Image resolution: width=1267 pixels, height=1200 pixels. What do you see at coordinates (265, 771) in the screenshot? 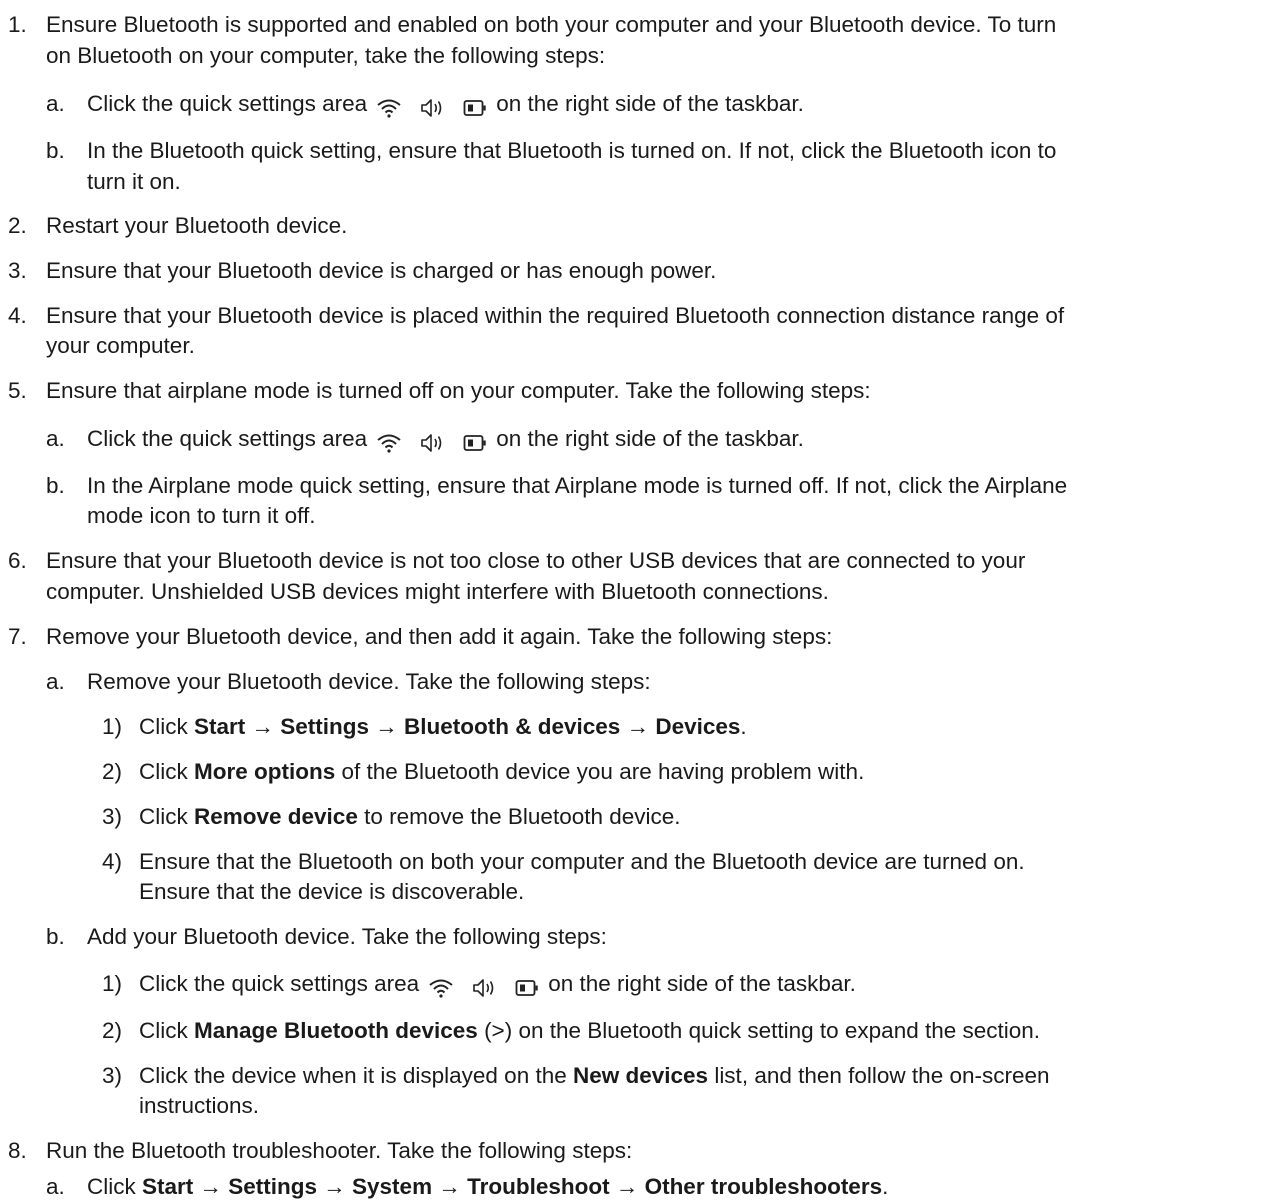
I see `more-options-label: More options` at bounding box center [265, 771].